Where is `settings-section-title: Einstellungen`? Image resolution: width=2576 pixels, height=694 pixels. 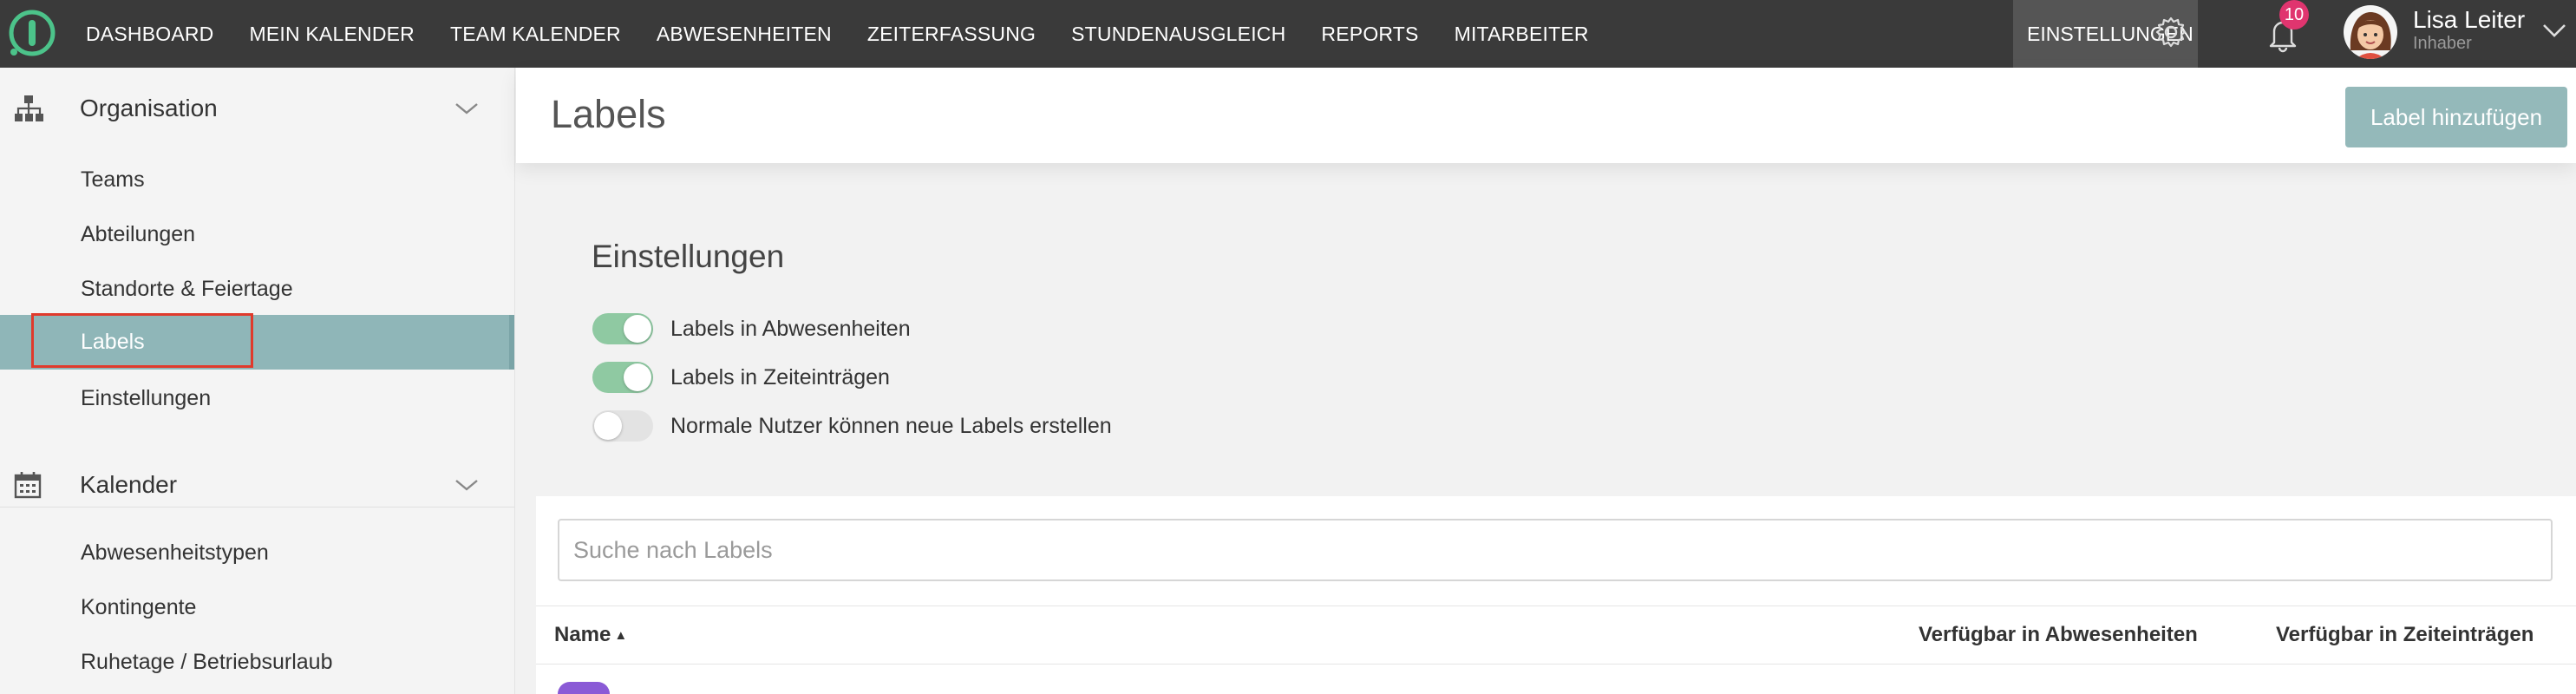 settings-section-title: Einstellungen is located at coordinates (688, 256).